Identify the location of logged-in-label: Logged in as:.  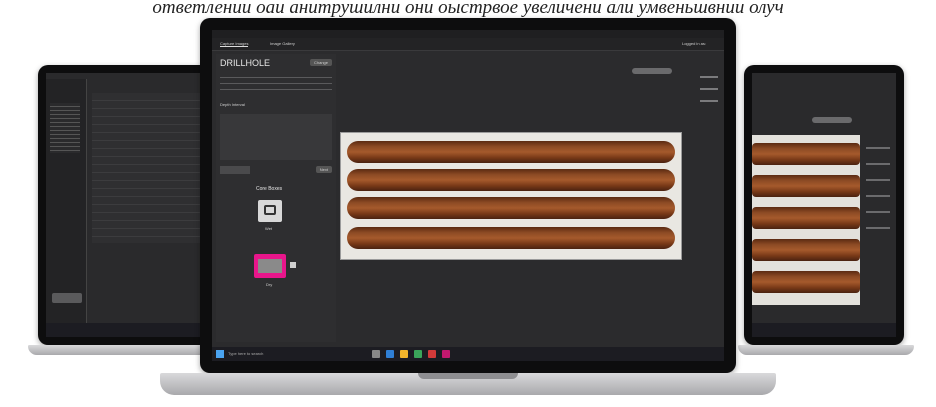
(693, 43).